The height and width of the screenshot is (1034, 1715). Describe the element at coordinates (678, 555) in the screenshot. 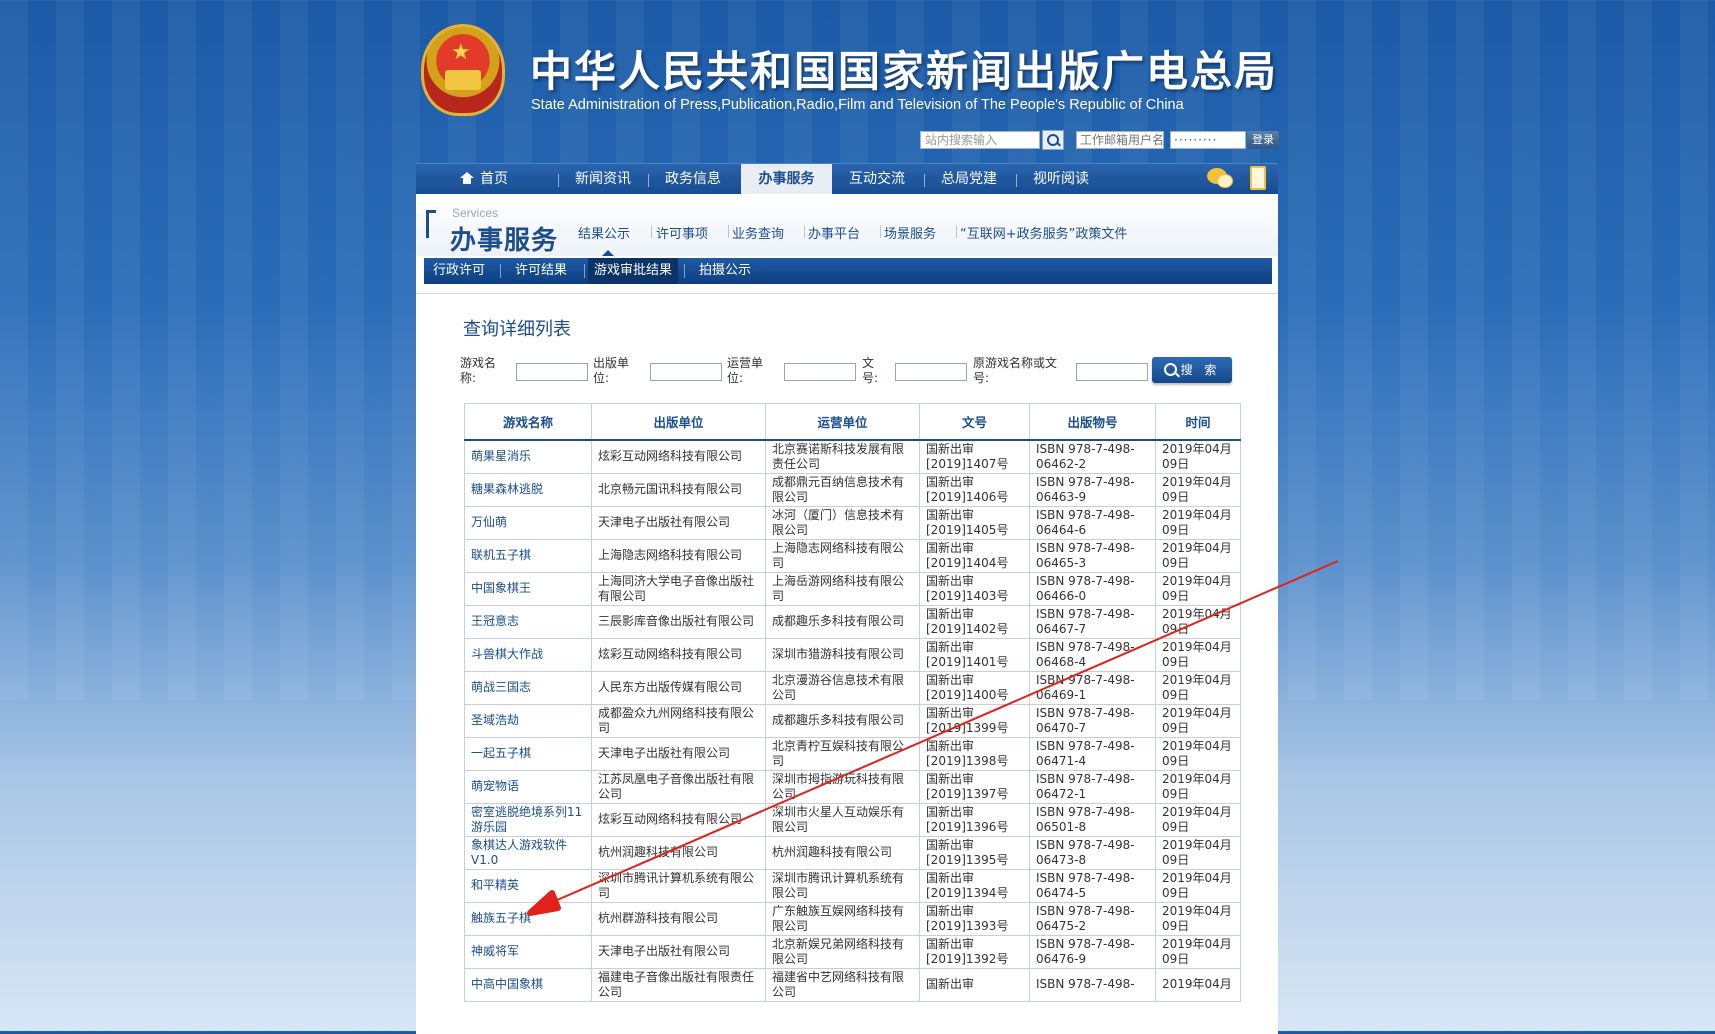

I see `publisher-cell: 上海隐志网络科技有限公司` at that location.